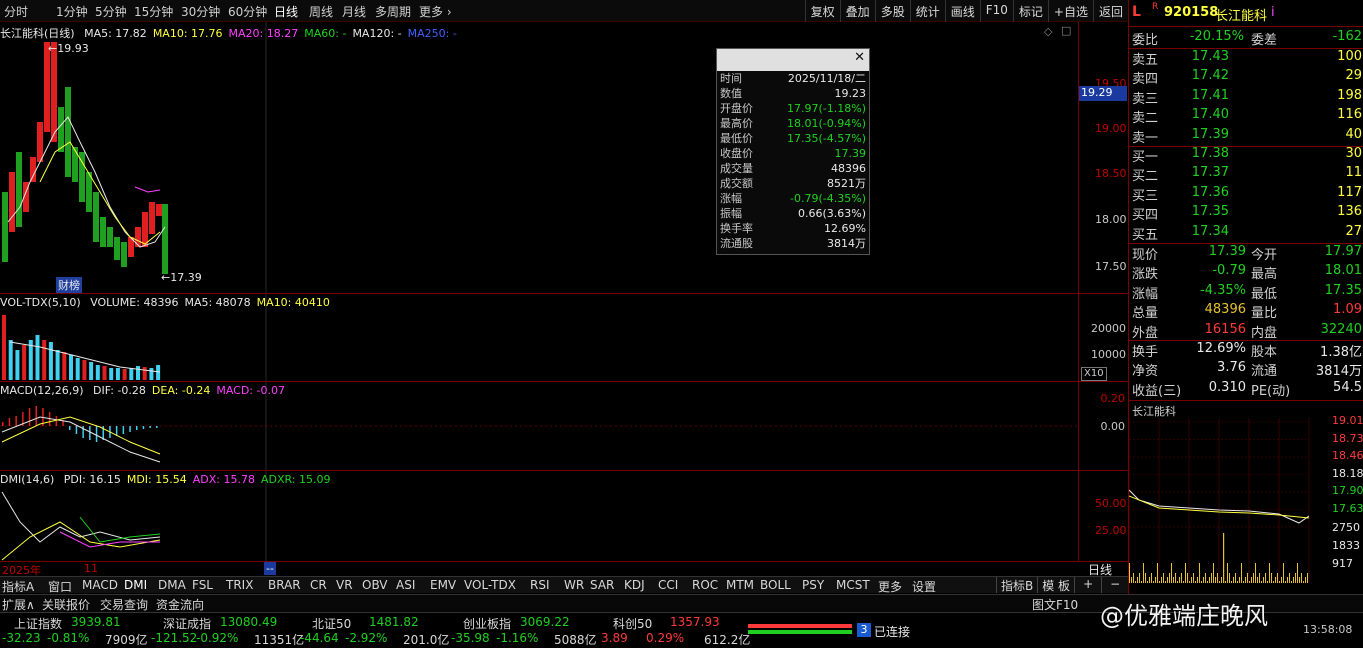 The height and width of the screenshot is (648, 1363). Describe the element at coordinates (66, 604) in the screenshot. I see `related-quote-tab: 关联报价` at that location.